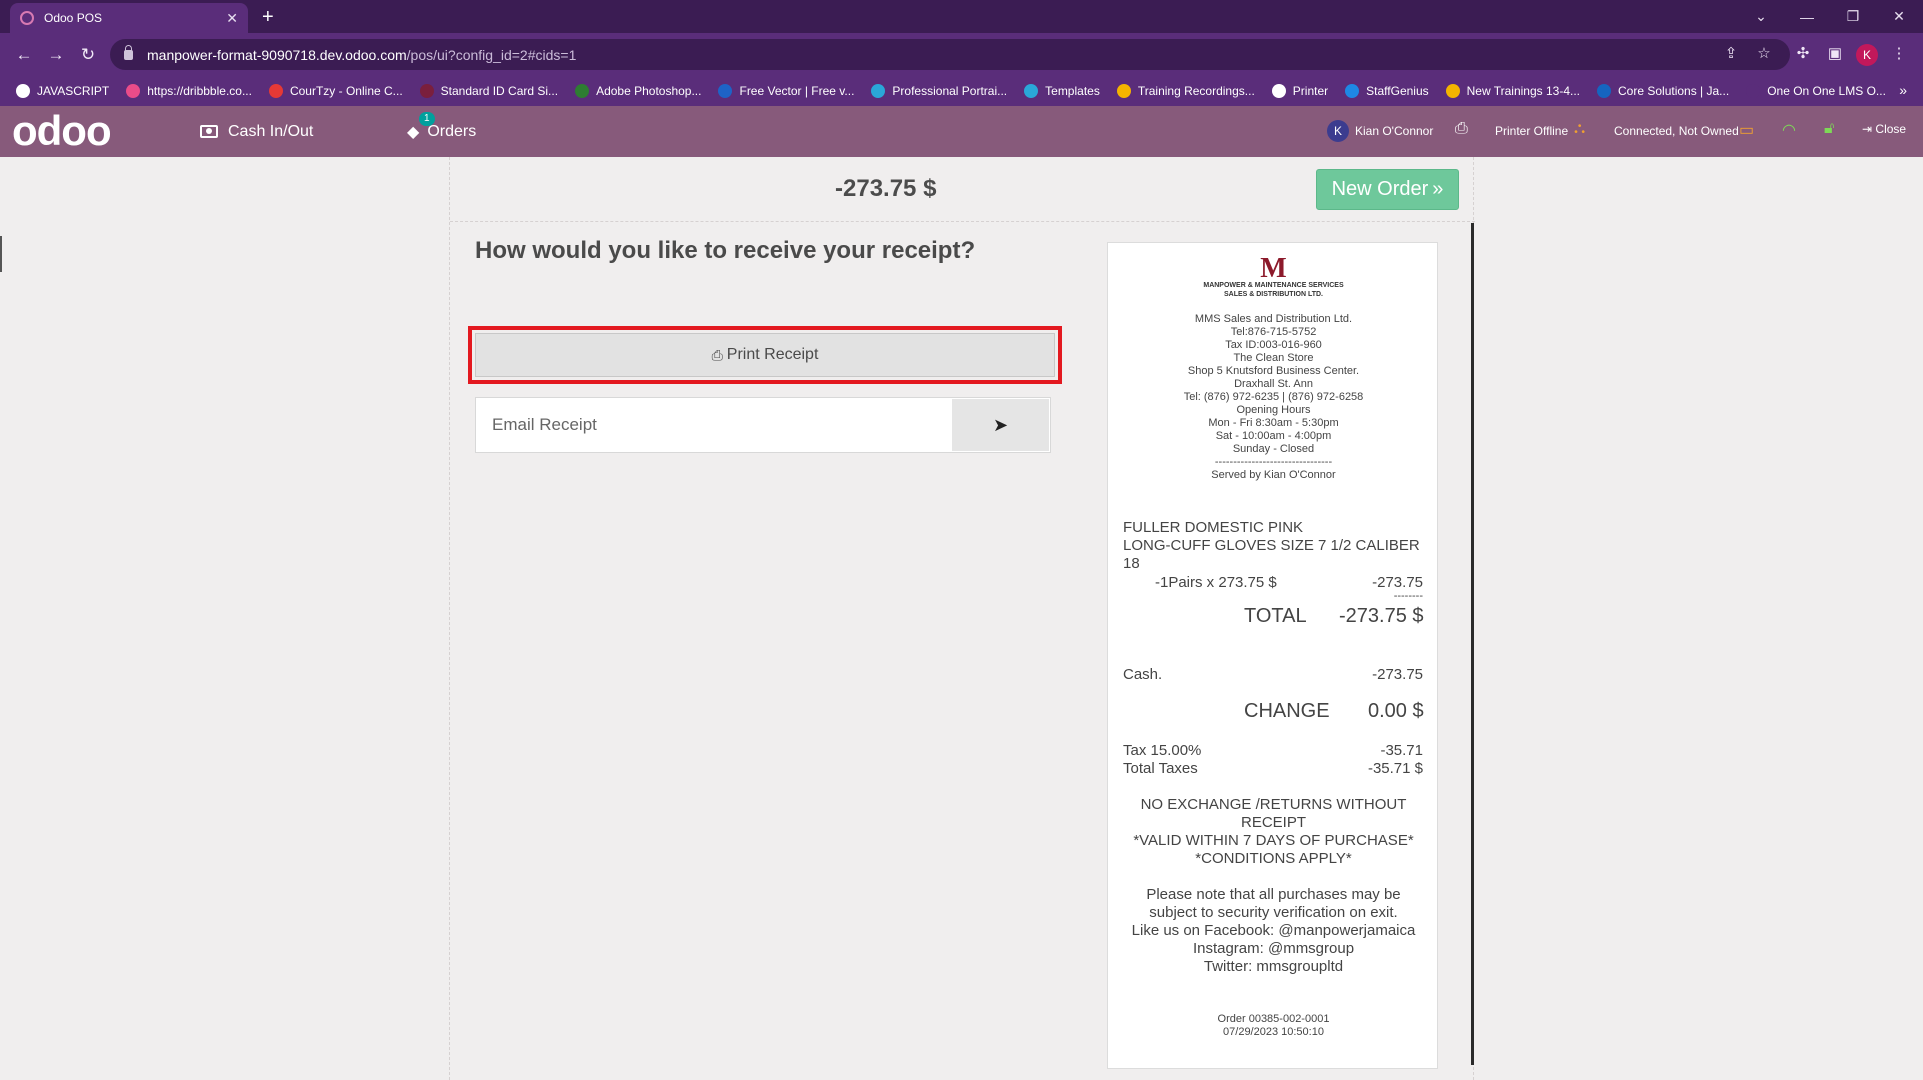  Describe the element at coordinates (1381, 616) in the screenshot. I see `total-value: -273.75 $` at that location.